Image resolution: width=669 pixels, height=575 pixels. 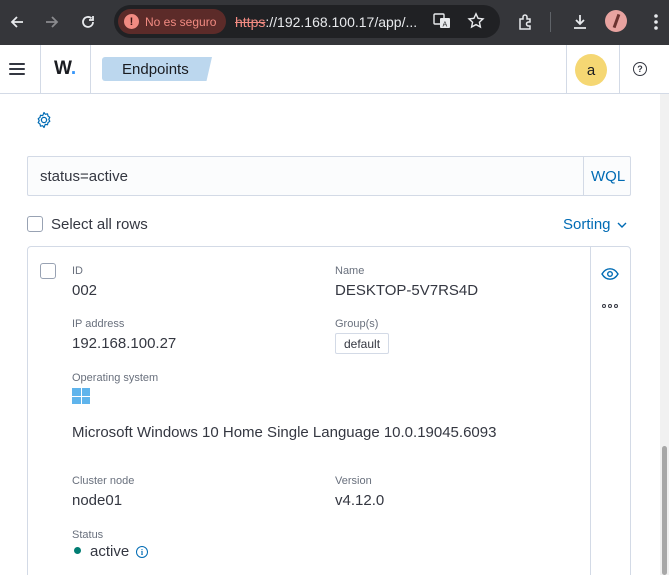 What do you see at coordinates (655, 22) in the screenshot?
I see `kebab-menu-icon` at bounding box center [655, 22].